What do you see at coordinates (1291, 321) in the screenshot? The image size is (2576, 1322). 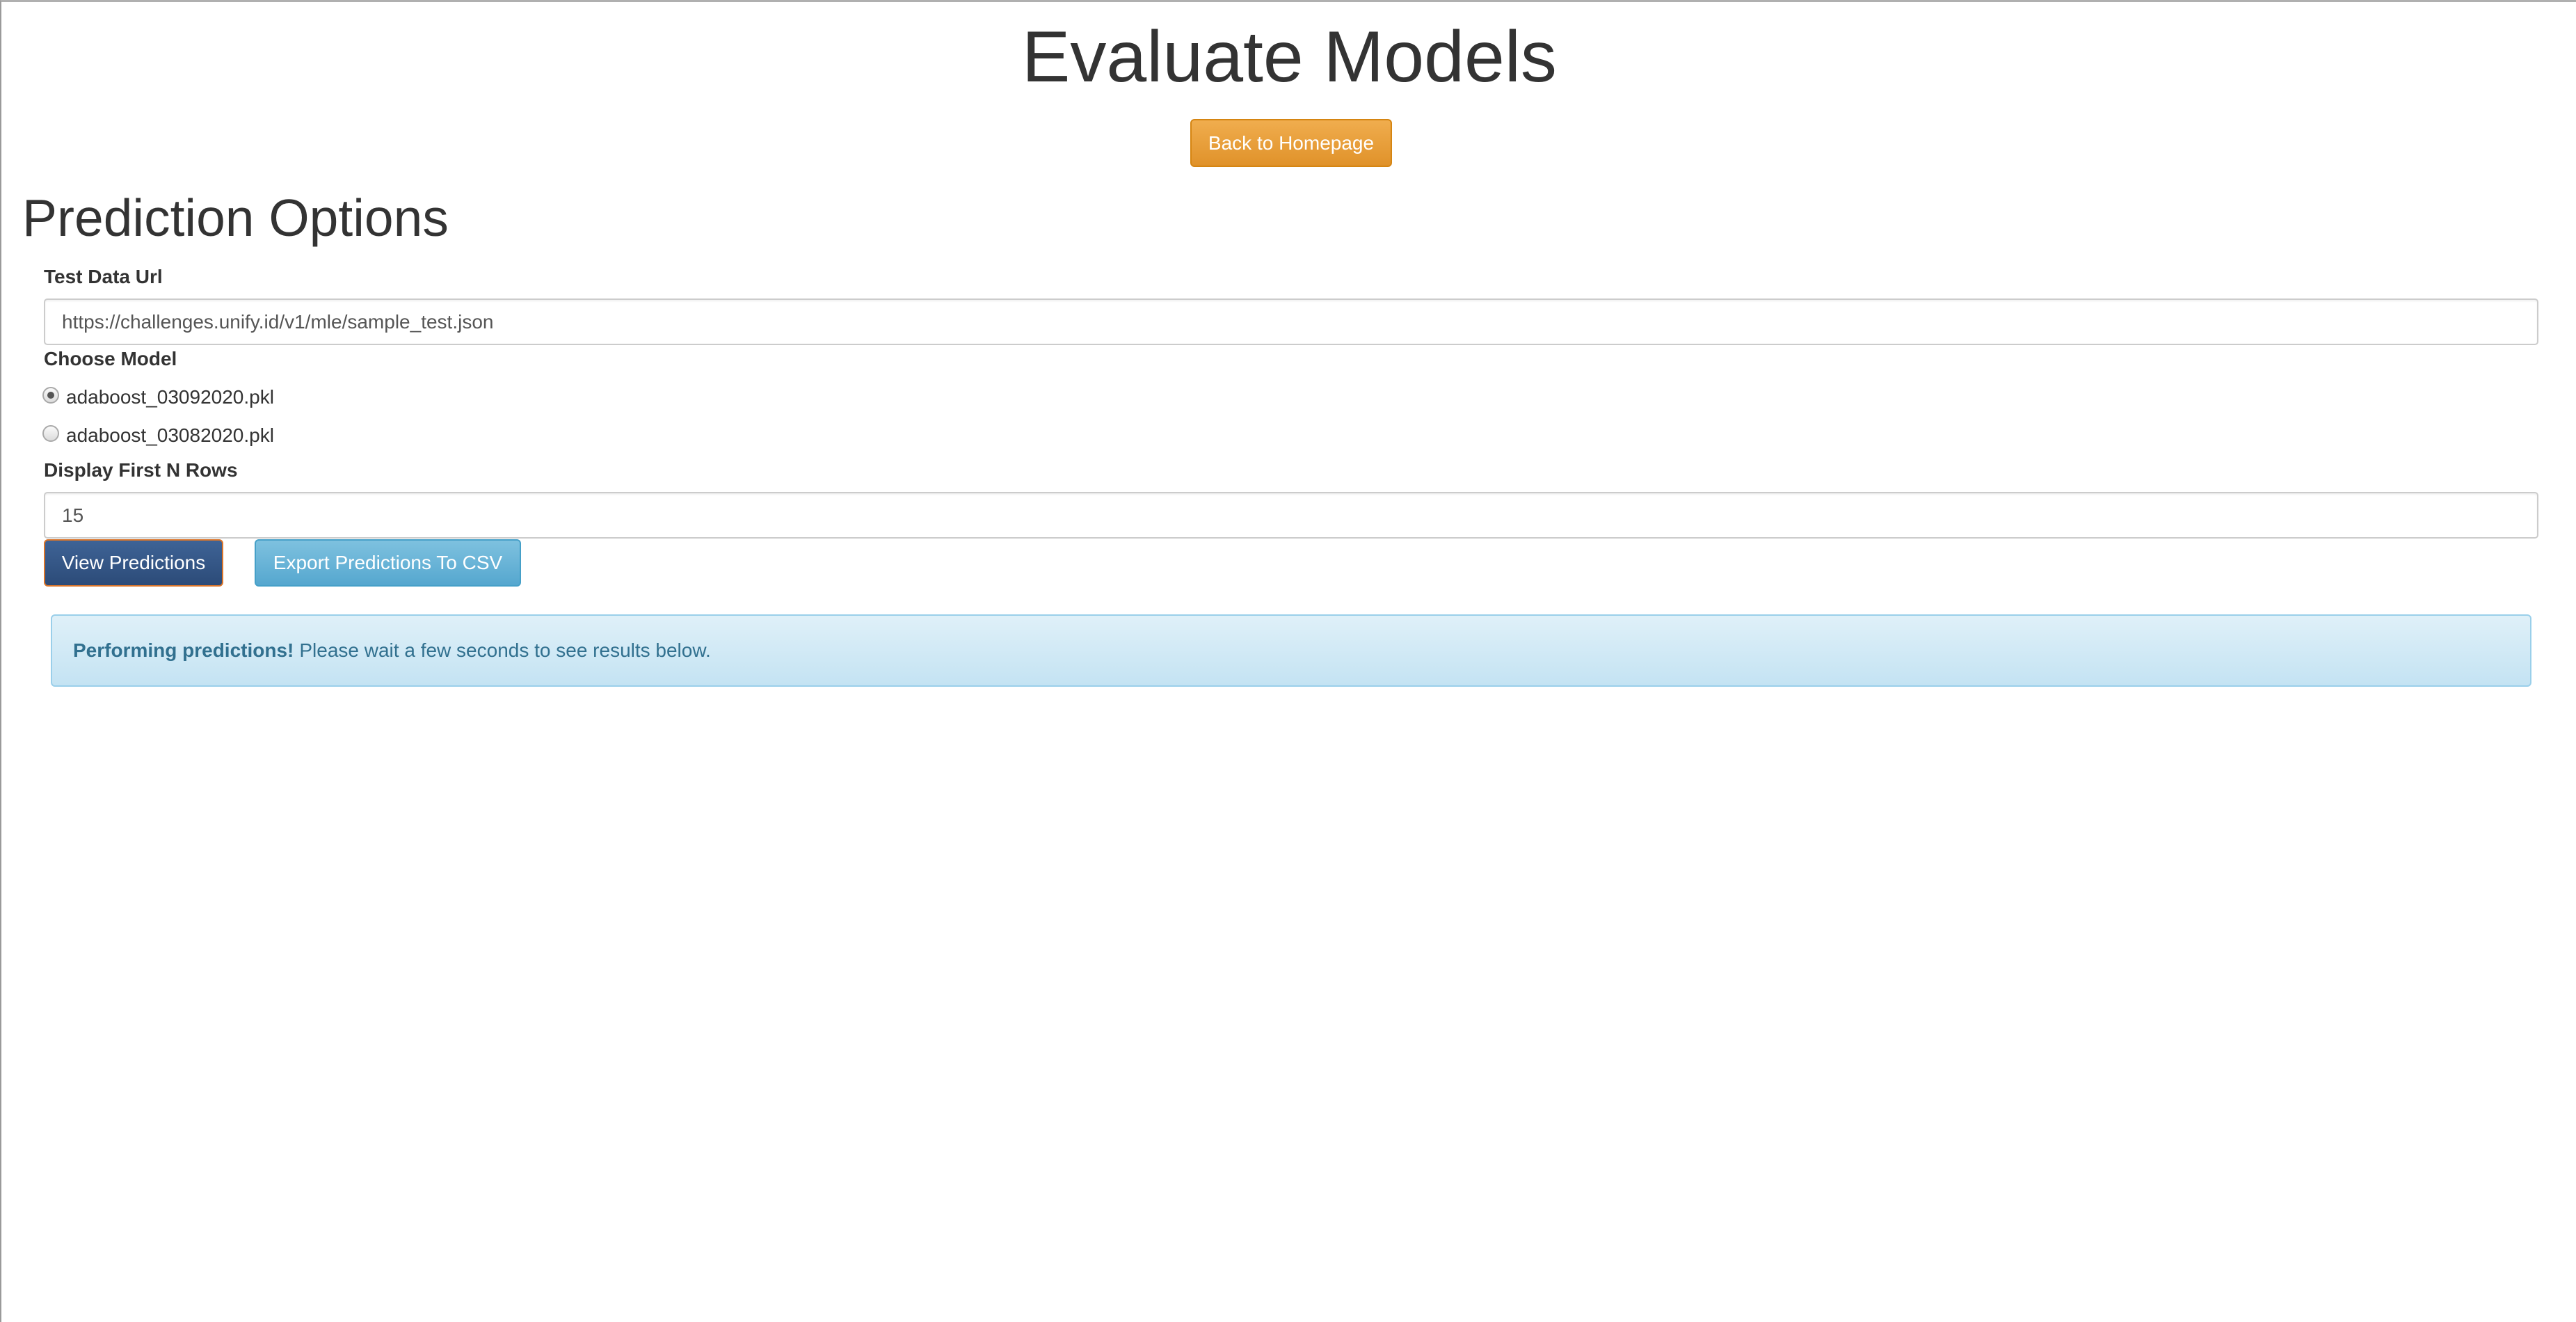 I see `test-data-url-input` at bounding box center [1291, 321].